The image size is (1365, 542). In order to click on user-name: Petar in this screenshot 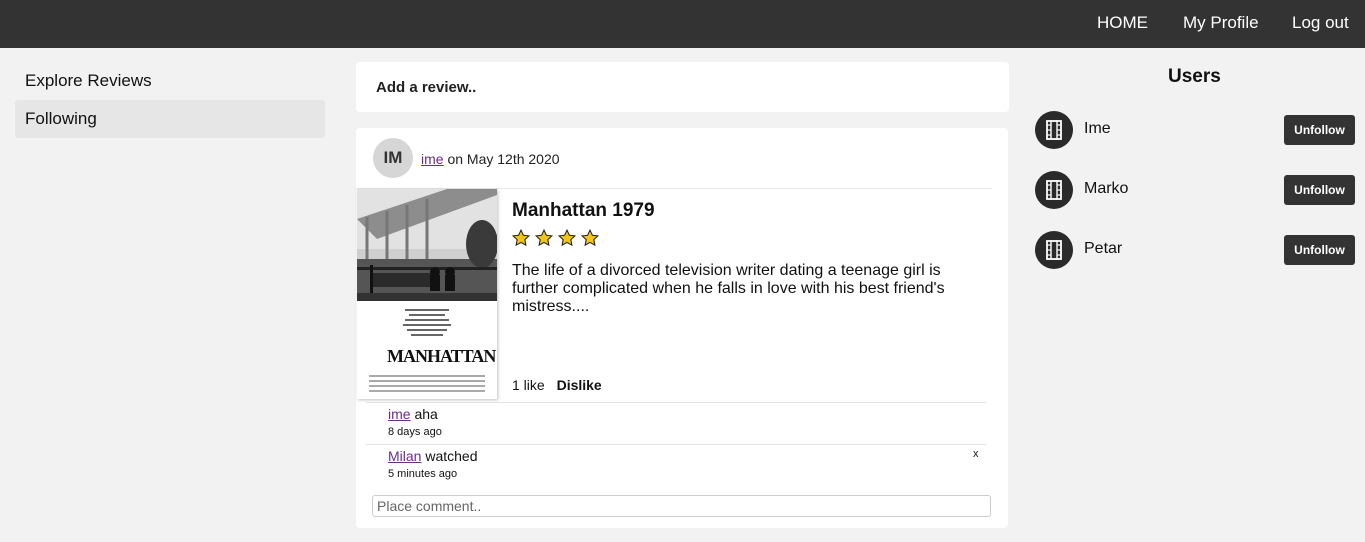, I will do `click(1103, 249)`.